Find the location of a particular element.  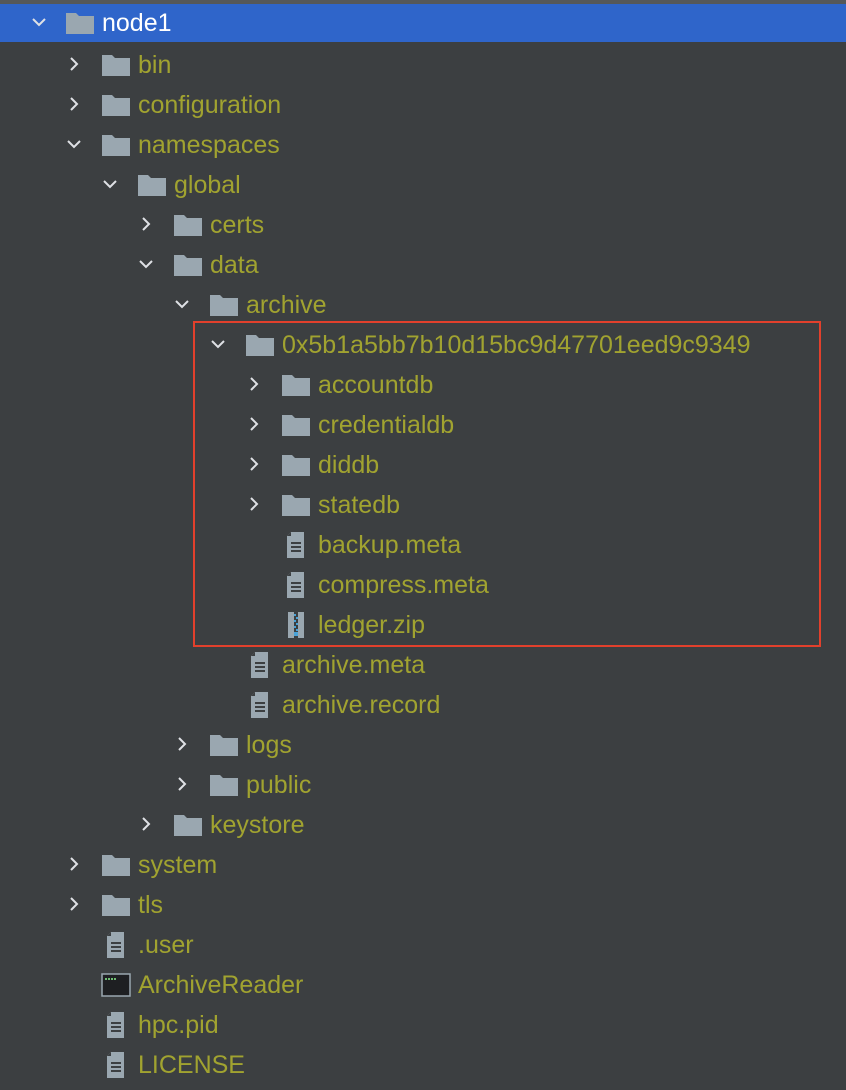

tree-row-archive-hash-folder: 0x5b1a5bb7b10d15bc9d47701eed9c9349 is located at coordinates (423, 345).